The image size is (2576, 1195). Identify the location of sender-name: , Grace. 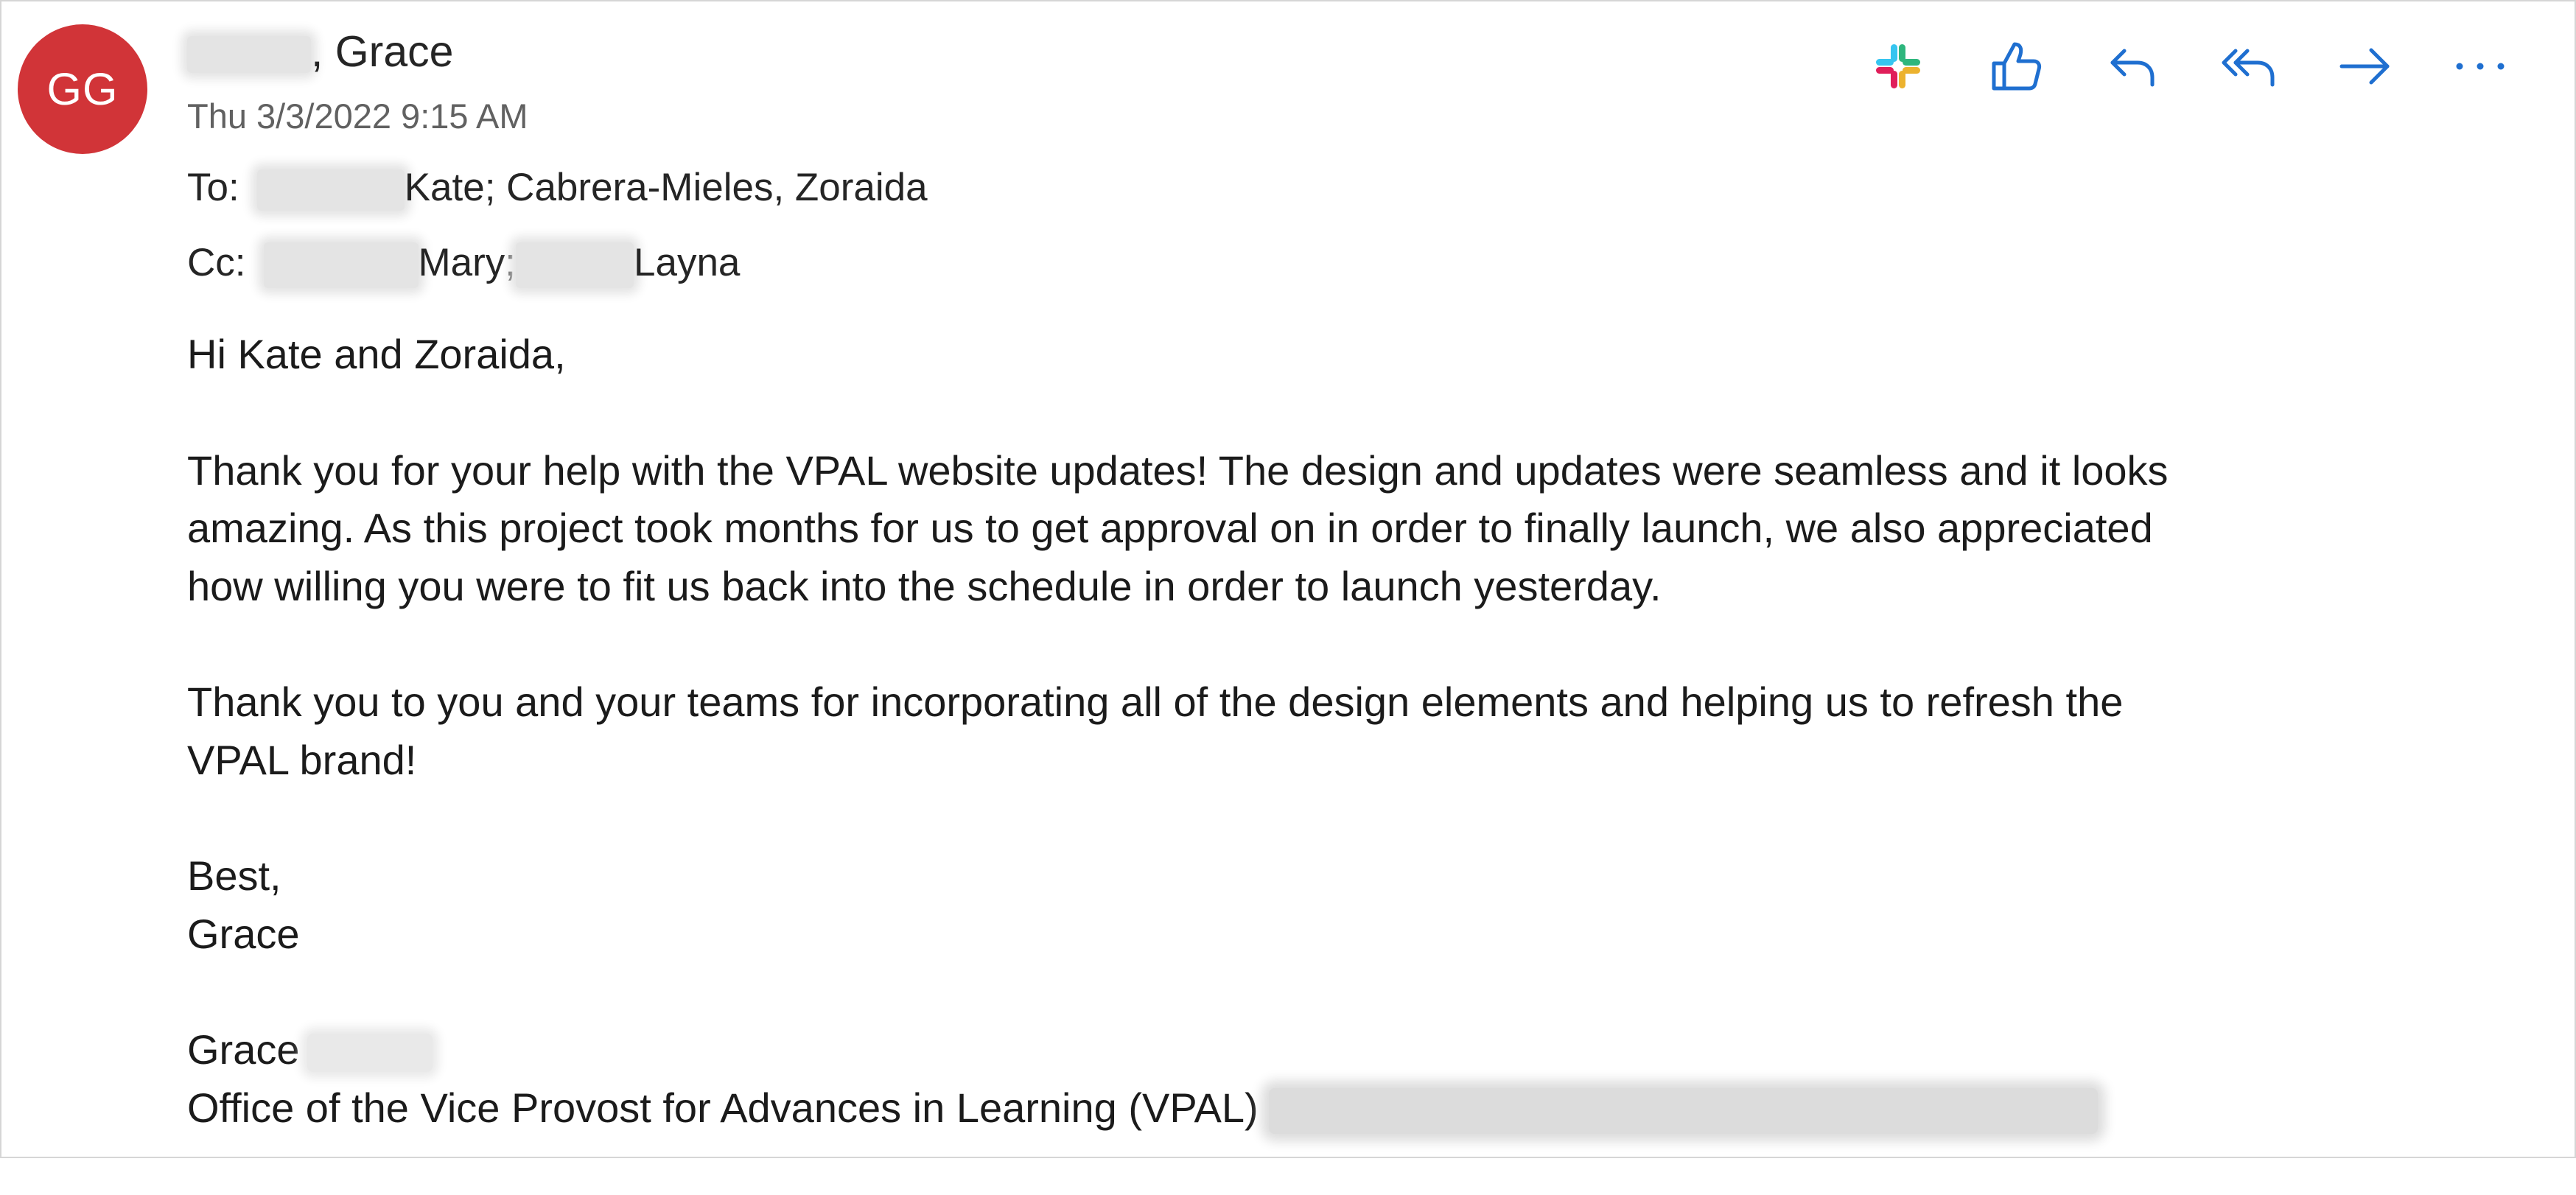
(320, 52).